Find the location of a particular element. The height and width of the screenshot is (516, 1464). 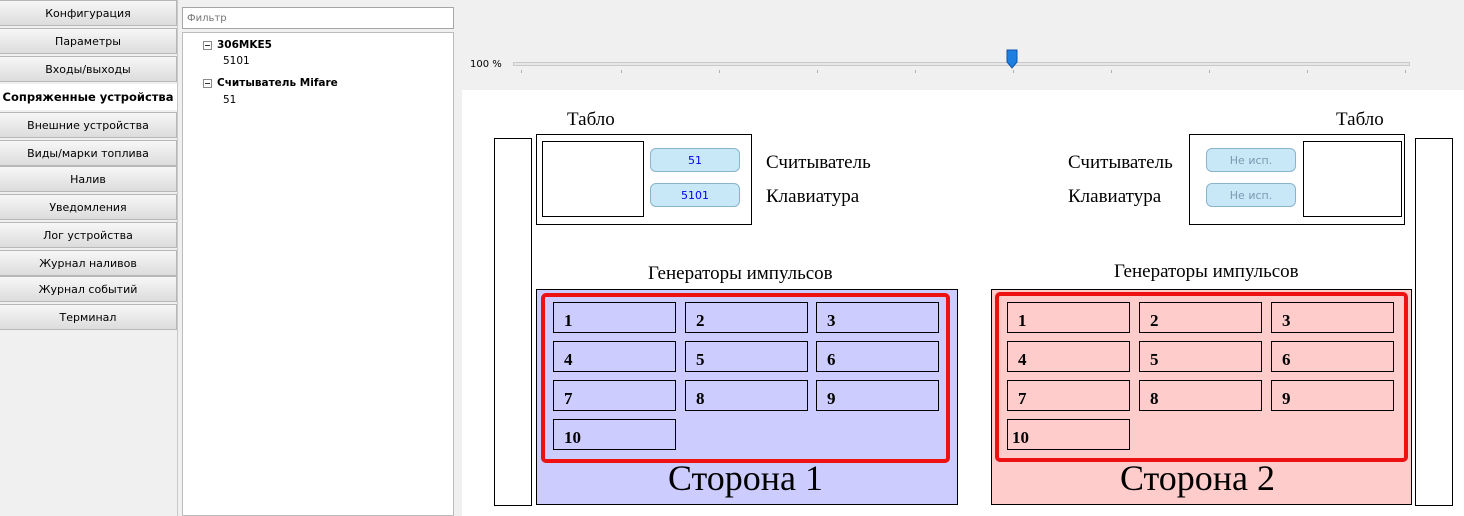

side1-generator-4: 4 is located at coordinates (614, 356).